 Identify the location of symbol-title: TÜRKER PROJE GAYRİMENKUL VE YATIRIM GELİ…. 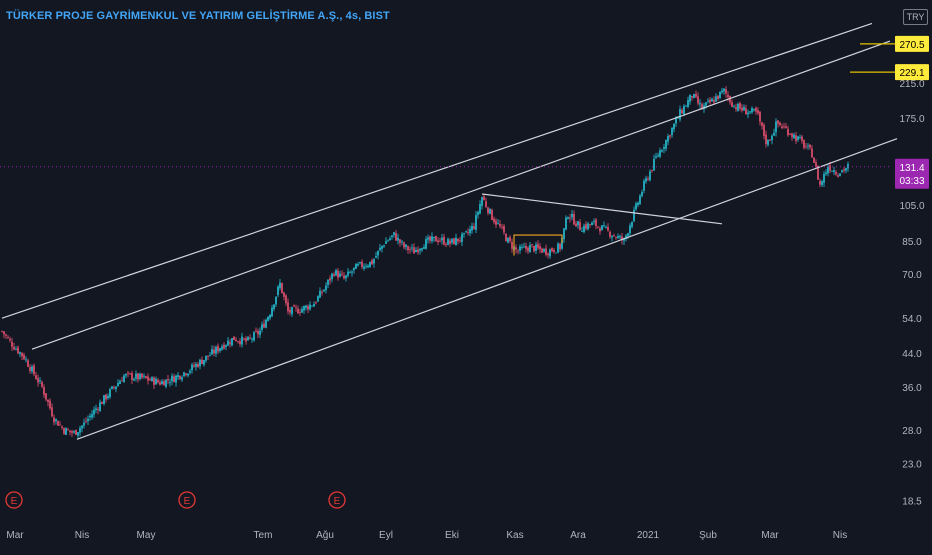
(198, 16).